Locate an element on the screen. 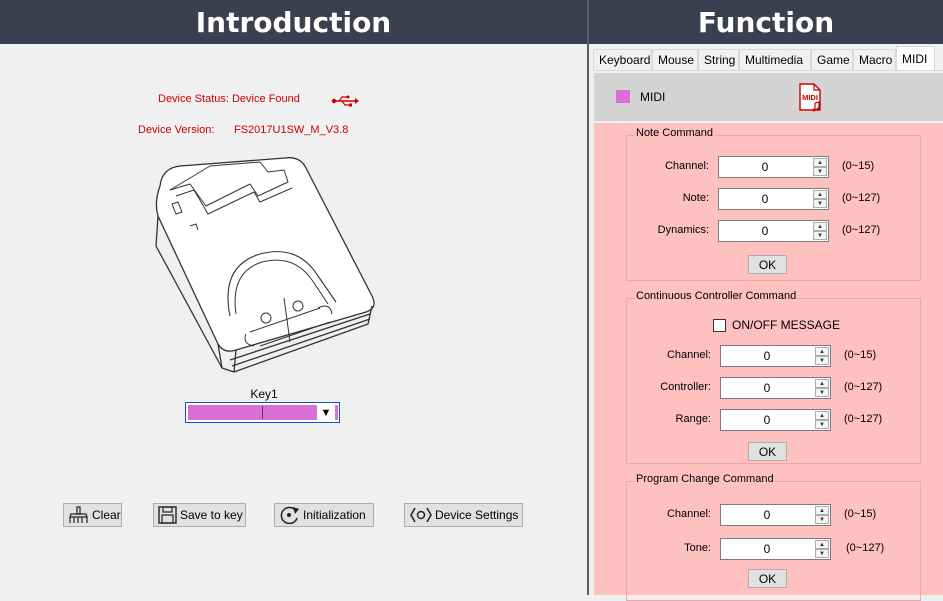 This screenshot has width=943, height=601. save-icon is located at coordinates (167, 515).